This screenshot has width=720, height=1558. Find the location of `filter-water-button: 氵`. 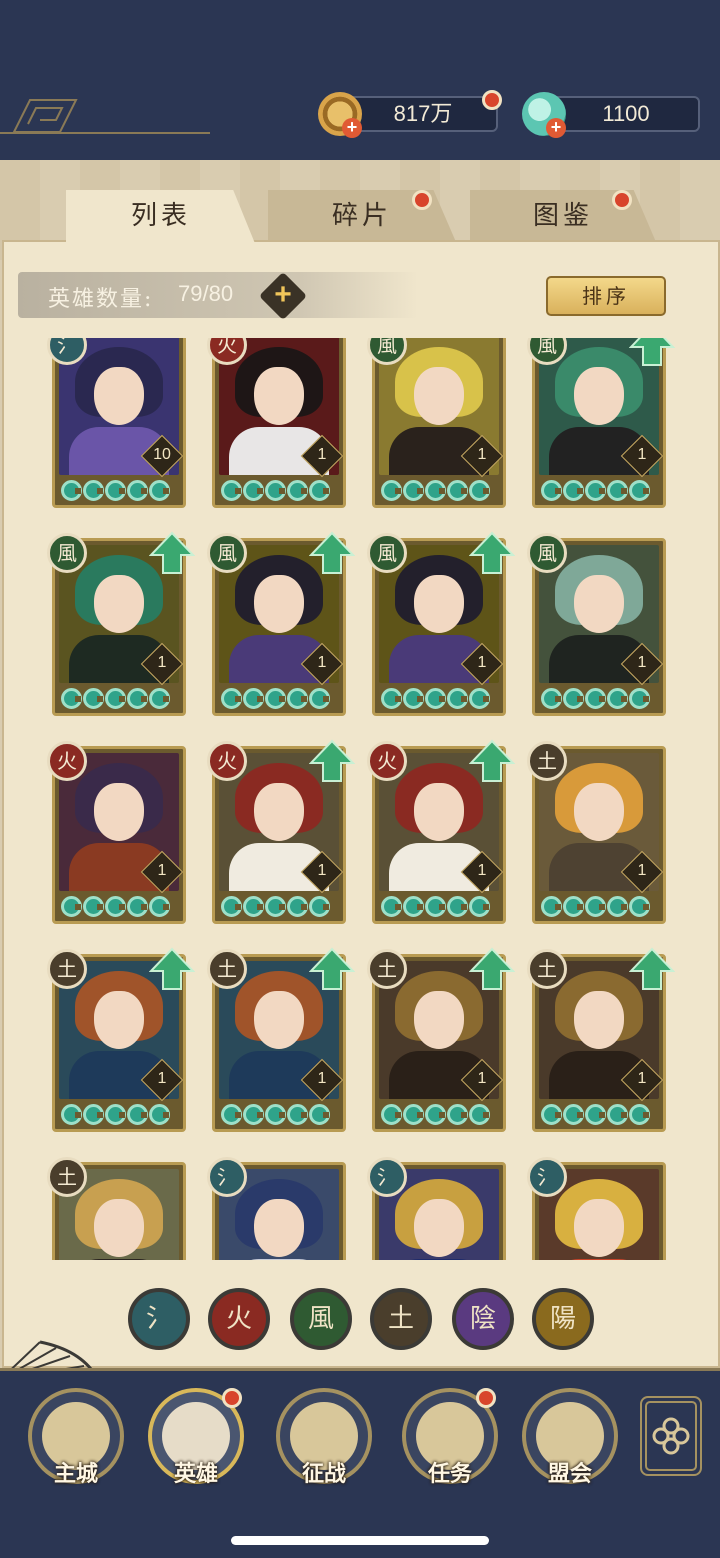

filter-water-button: 氵 is located at coordinates (159, 1319).